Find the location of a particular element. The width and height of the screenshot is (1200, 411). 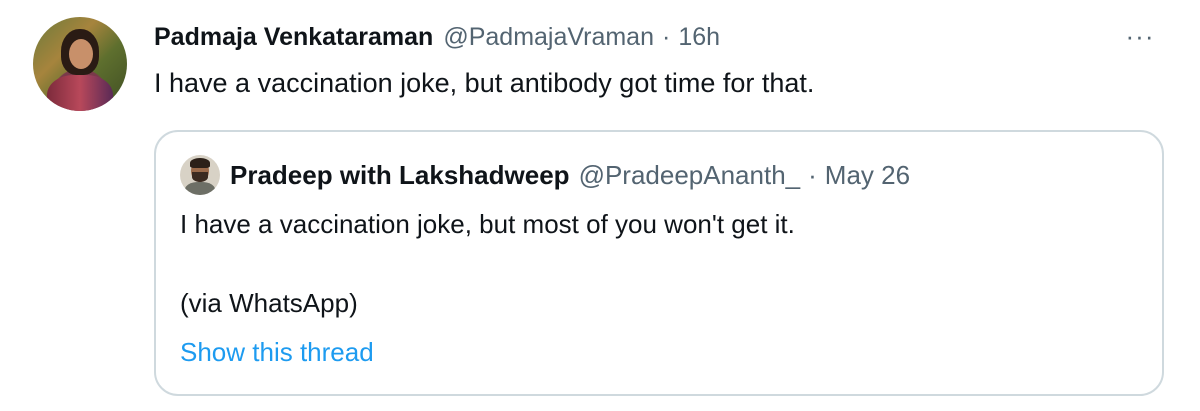

quoted-avatar-beard is located at coordinates (200, 177).